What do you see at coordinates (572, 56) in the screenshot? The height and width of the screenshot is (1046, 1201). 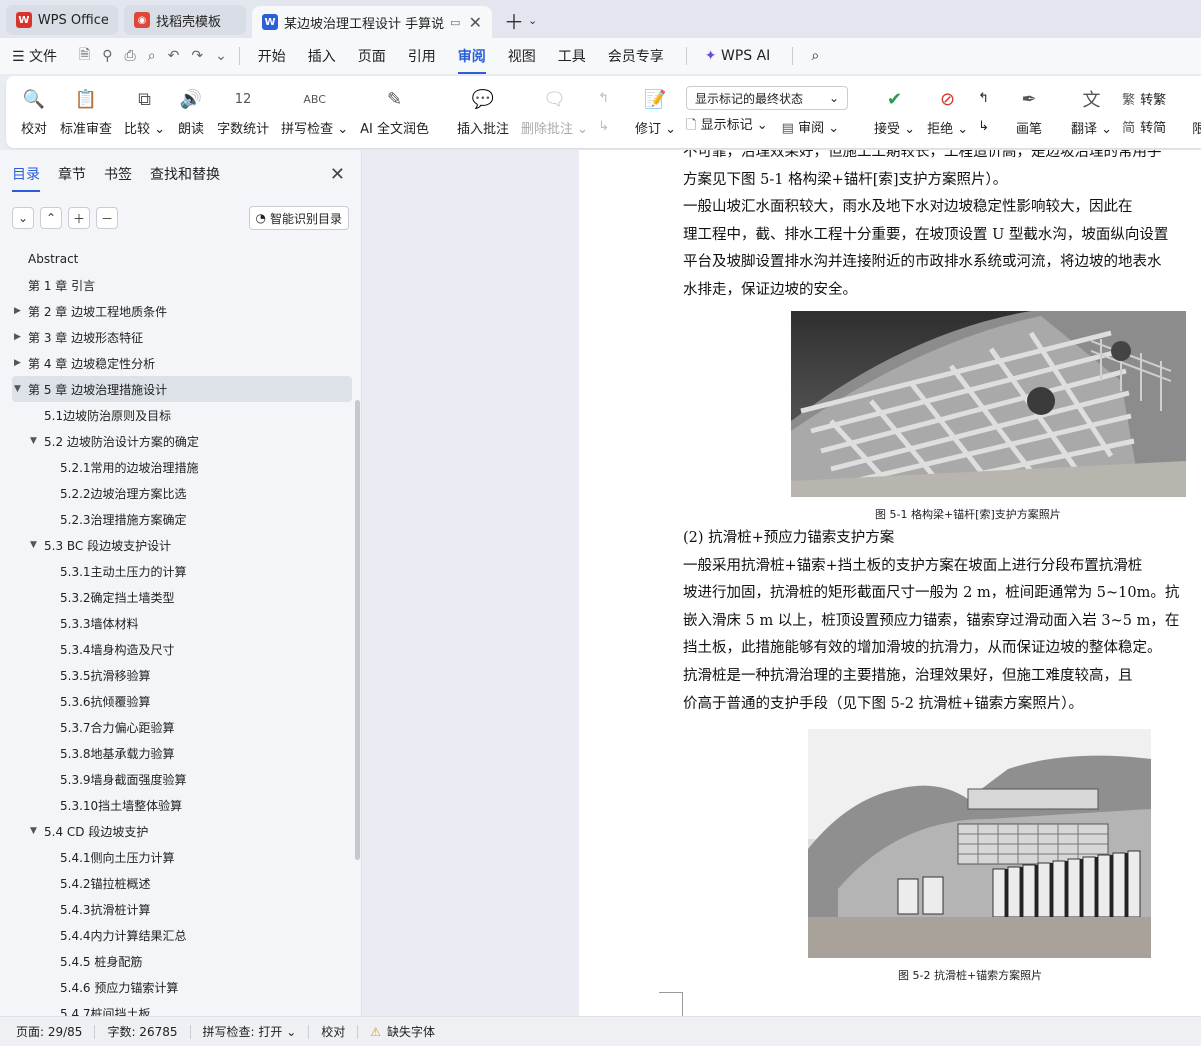 I see `menu-tools: 工具` at bounding box center [572, 56].